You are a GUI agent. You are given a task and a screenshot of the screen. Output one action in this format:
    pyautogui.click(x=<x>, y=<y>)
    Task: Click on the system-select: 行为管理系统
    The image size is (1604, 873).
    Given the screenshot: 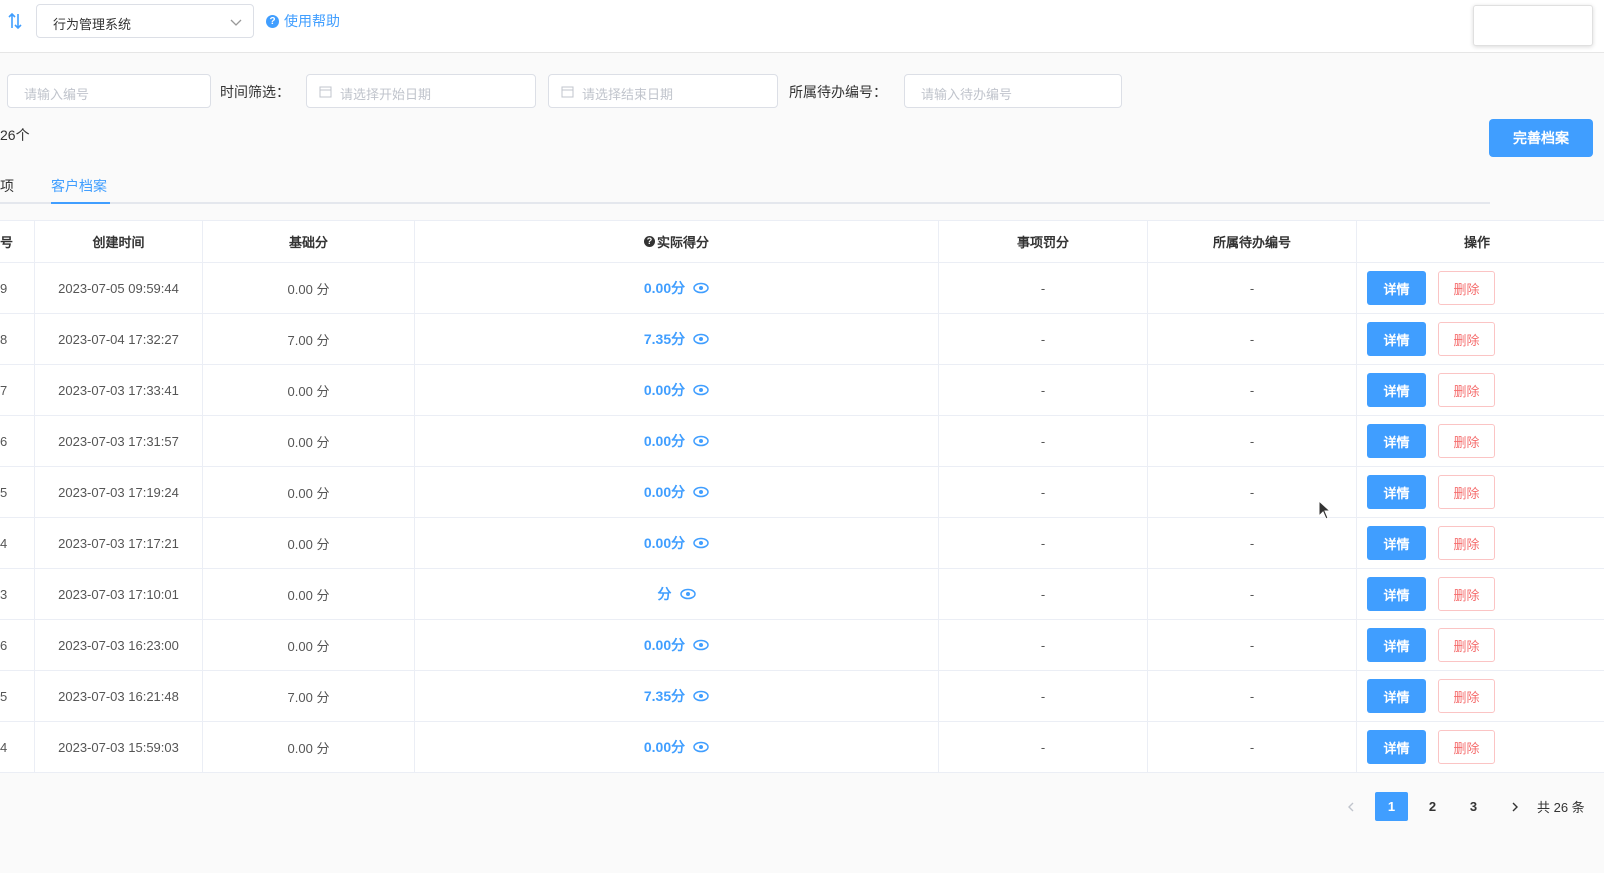 What is the action you would take?
    pyautogui.click(x=145, y=21)
    